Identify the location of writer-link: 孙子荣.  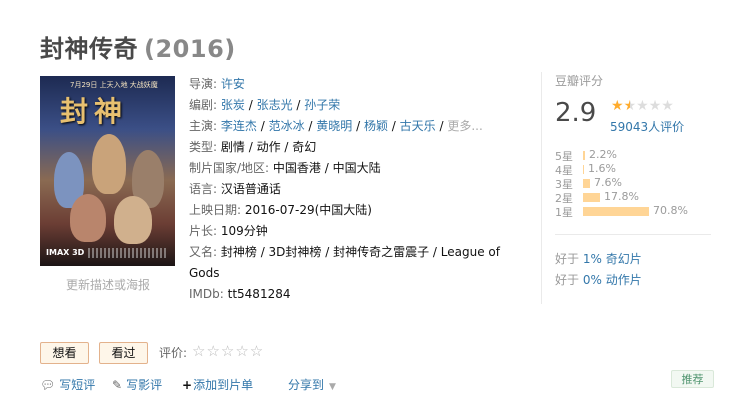
(322, 105).